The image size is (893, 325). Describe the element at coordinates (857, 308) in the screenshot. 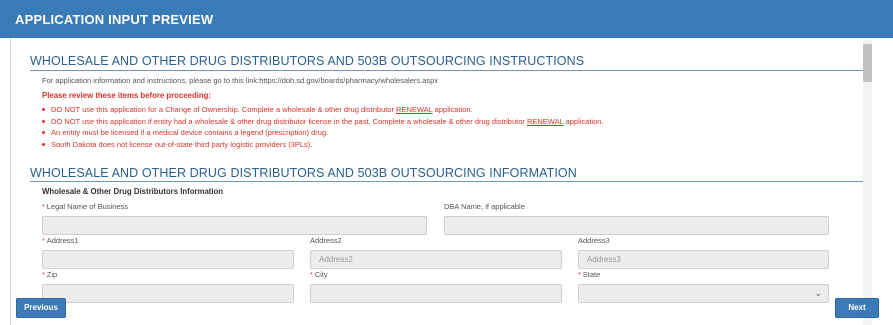

I see `next-button: Next` at that location.